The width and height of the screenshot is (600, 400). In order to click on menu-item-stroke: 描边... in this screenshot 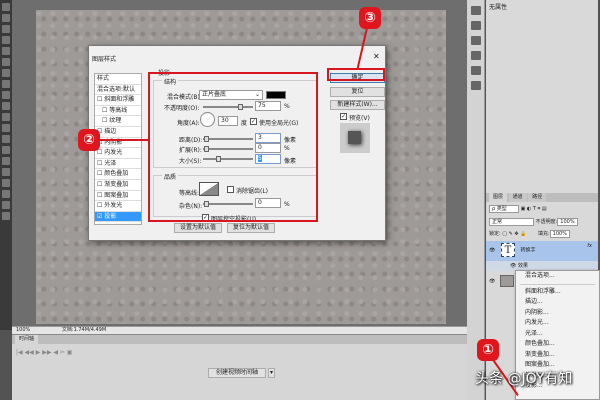, I will do `click(557, 302)`.